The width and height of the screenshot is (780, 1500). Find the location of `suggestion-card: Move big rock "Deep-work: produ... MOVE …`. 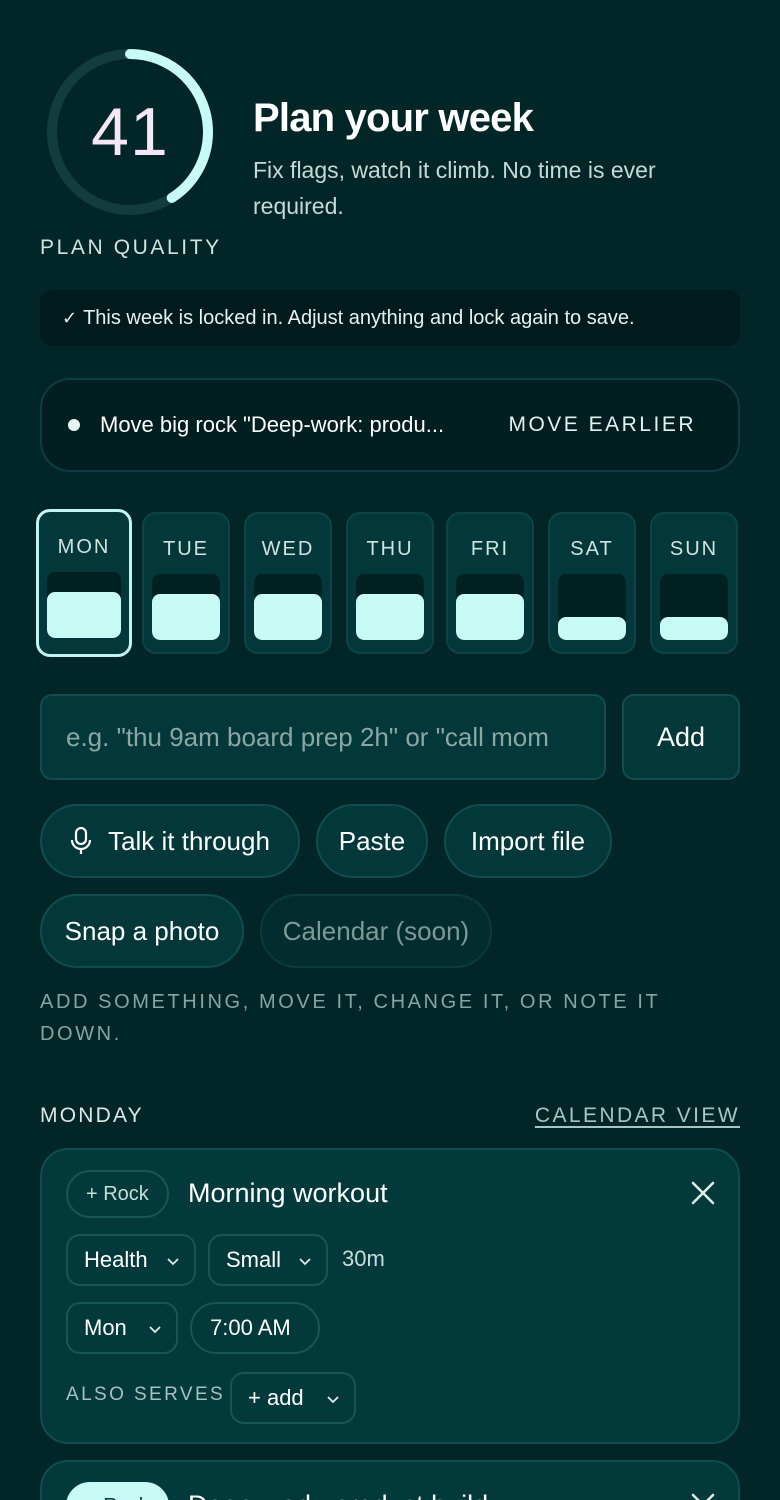

suggestion-card: Move big rock "Deep-work: produ... MOVE … is located at coordinates (390, 425).